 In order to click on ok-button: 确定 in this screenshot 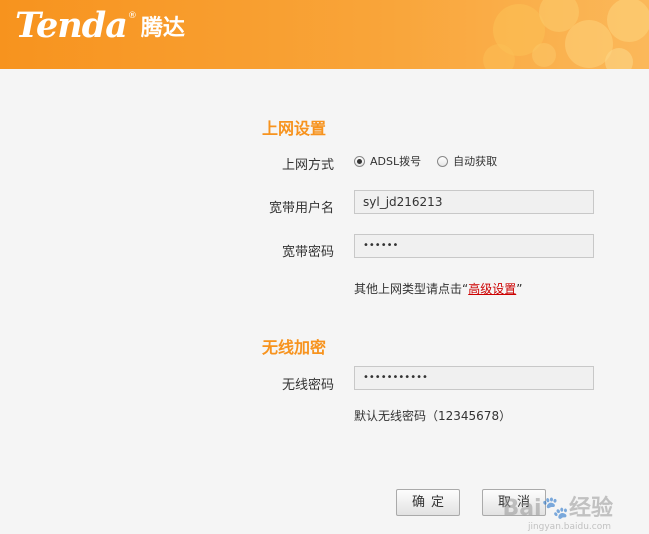, I will do `click(428, 502)`.